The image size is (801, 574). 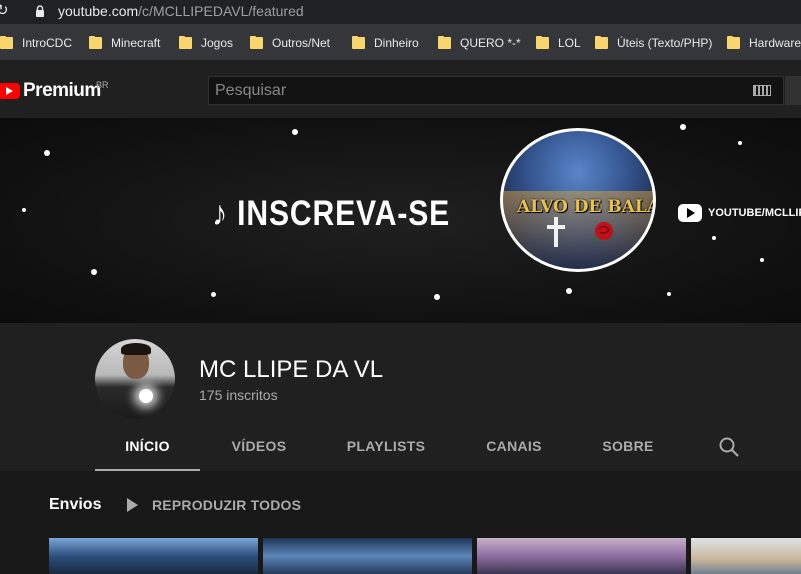 I want to click on bookmark-outros-net: Outros/Net, so click(x=290, y=43).